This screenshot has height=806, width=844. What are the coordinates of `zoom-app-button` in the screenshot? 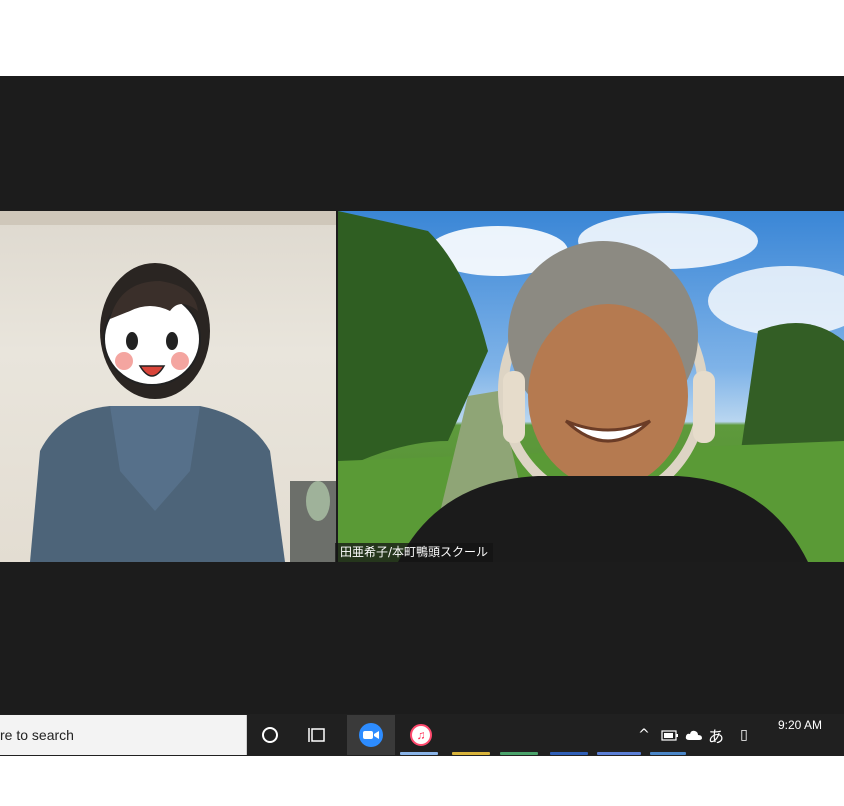 It's located at (371, 735).